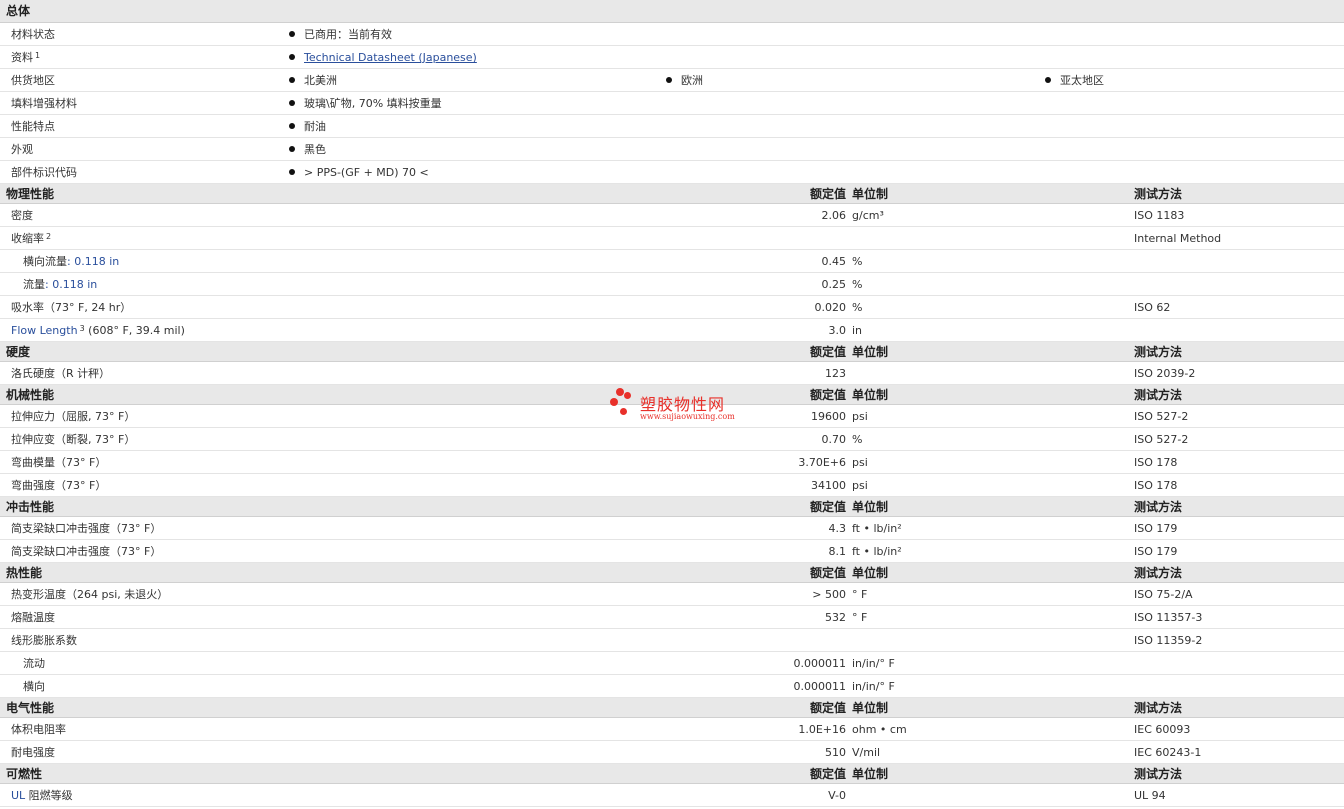  I want to click on datasheet-link: Technical Datasheet (Japanese), so click(390, 57).